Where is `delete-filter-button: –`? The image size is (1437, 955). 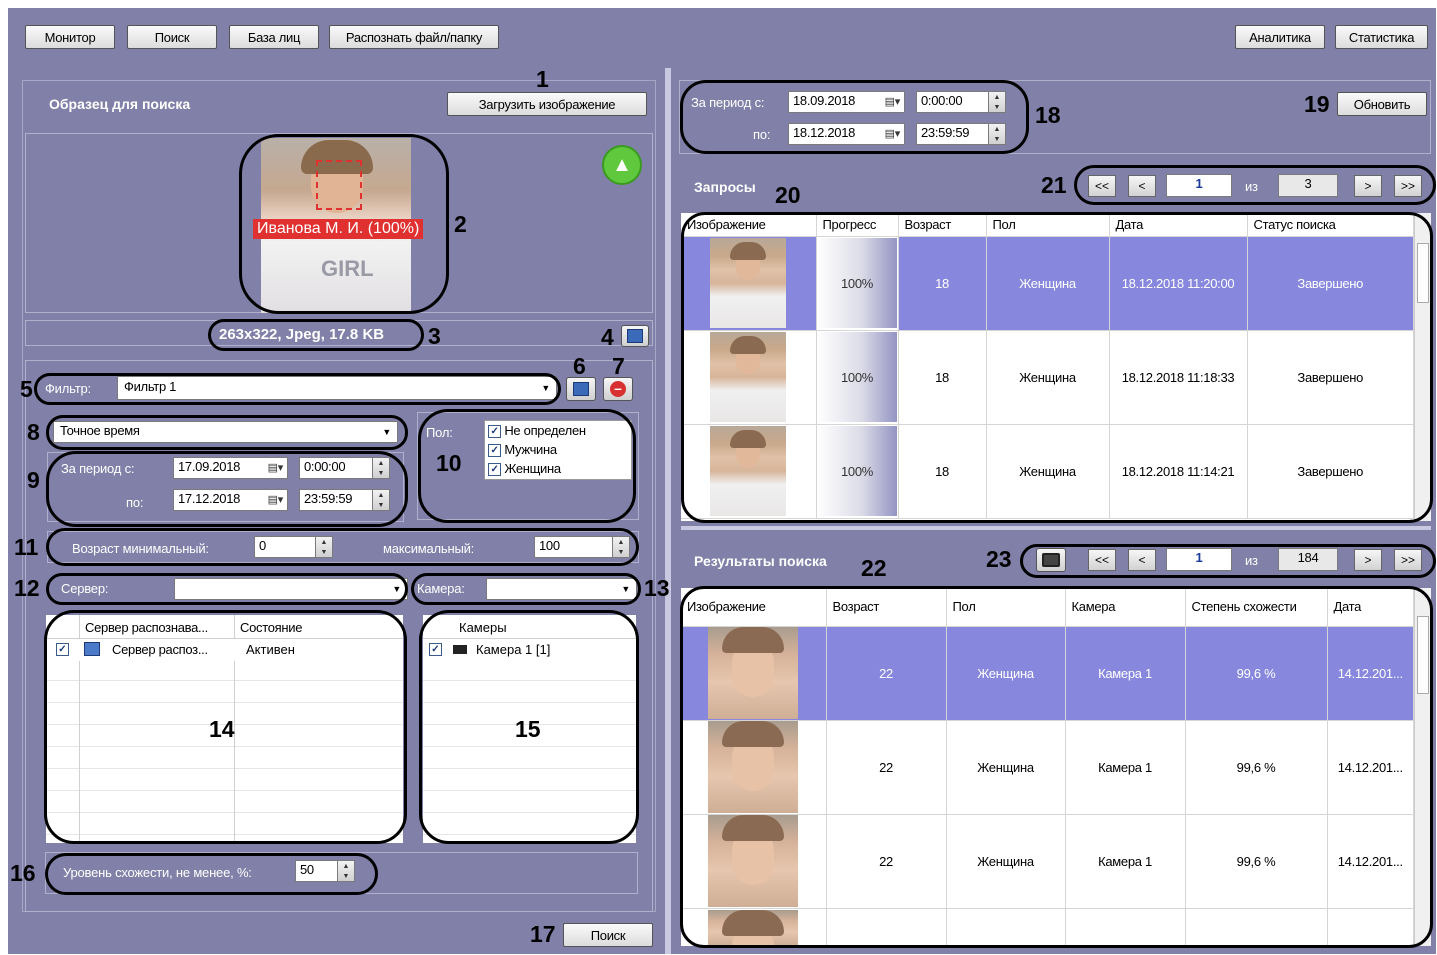
delete-filter-button: – is located at coordinates (618, 389).